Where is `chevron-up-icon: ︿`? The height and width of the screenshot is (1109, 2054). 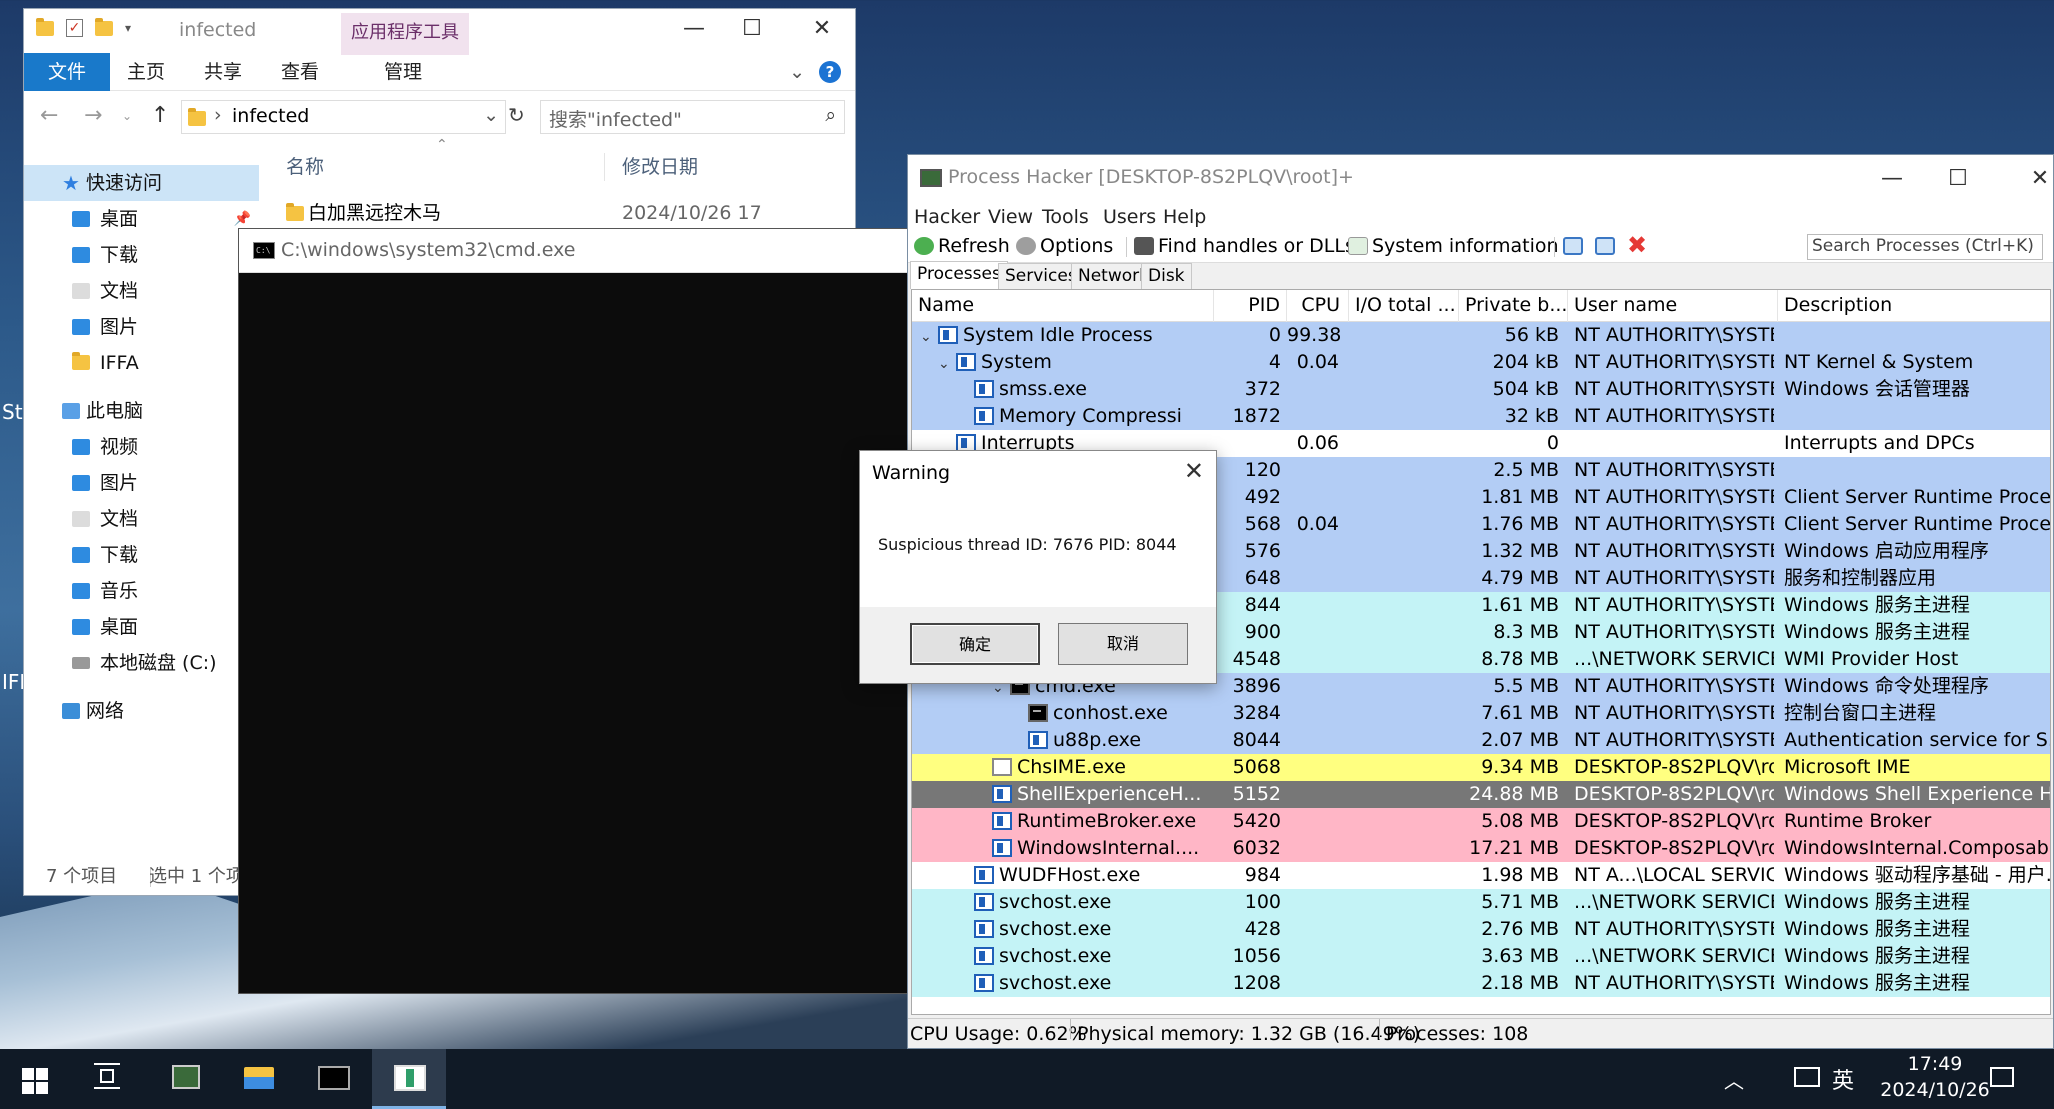
chevron-up-icon: ︿ is located at coordinates (1734, 1079).